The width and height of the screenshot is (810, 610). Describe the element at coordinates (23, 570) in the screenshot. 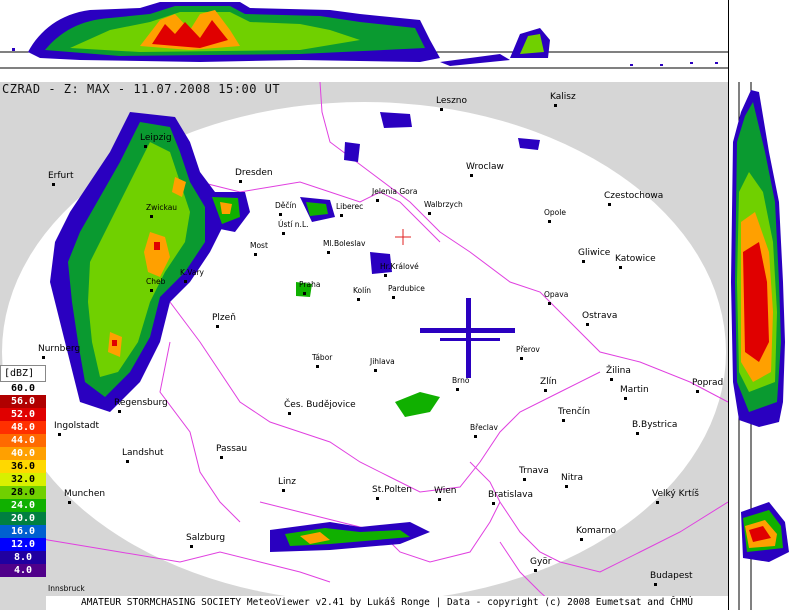

I see `legend-row: 4.0` at that location.